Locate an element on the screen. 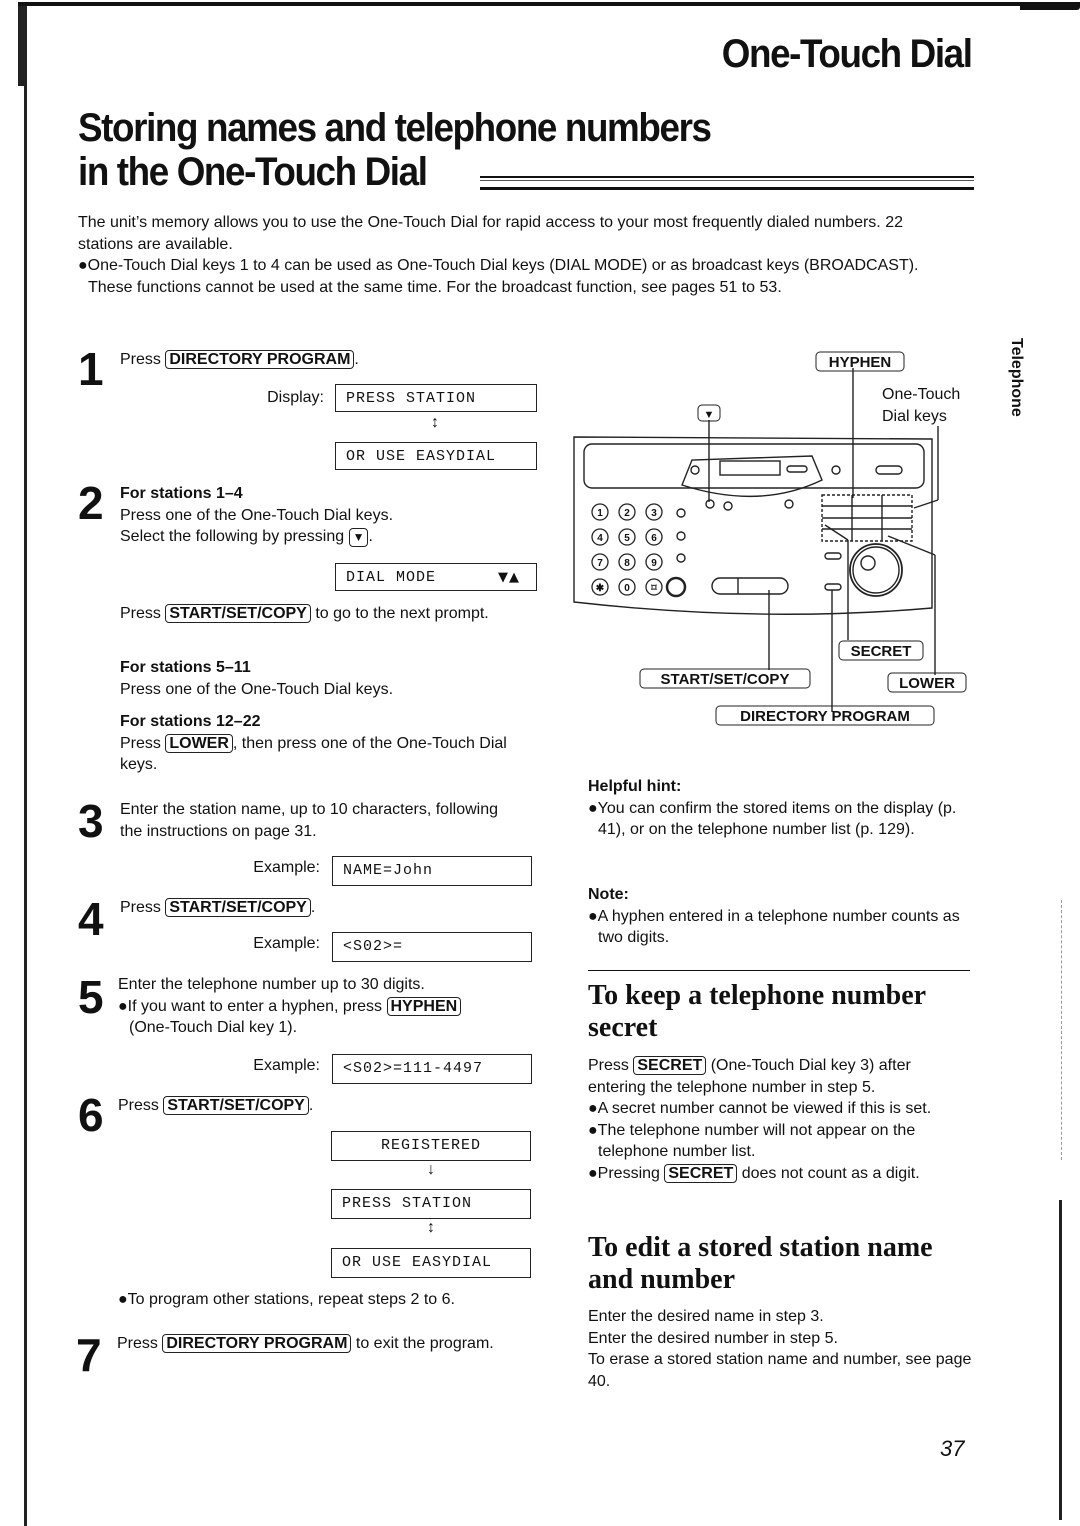  step-6-press: Press is located at coordinates (138, 1105).